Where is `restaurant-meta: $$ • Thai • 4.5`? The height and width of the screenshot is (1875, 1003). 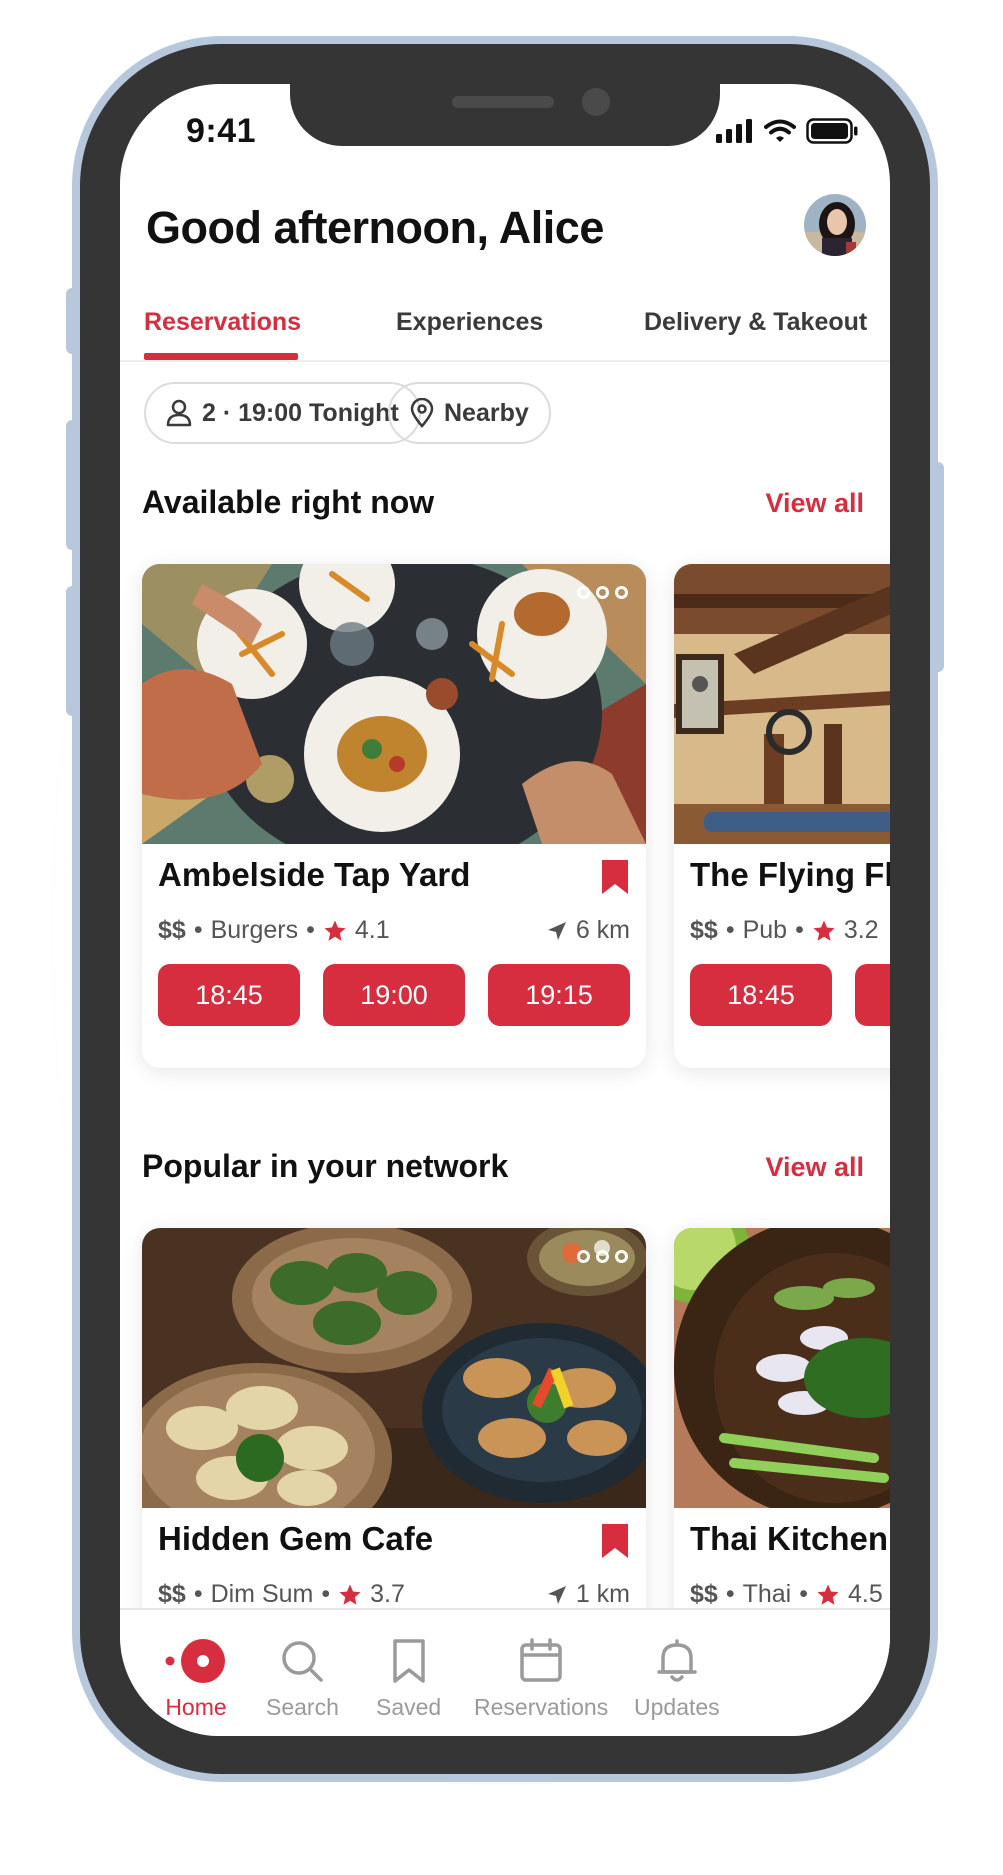
restaurant-meta: $$ • Thai • 4.5 is located at coordinates (786, 1594).